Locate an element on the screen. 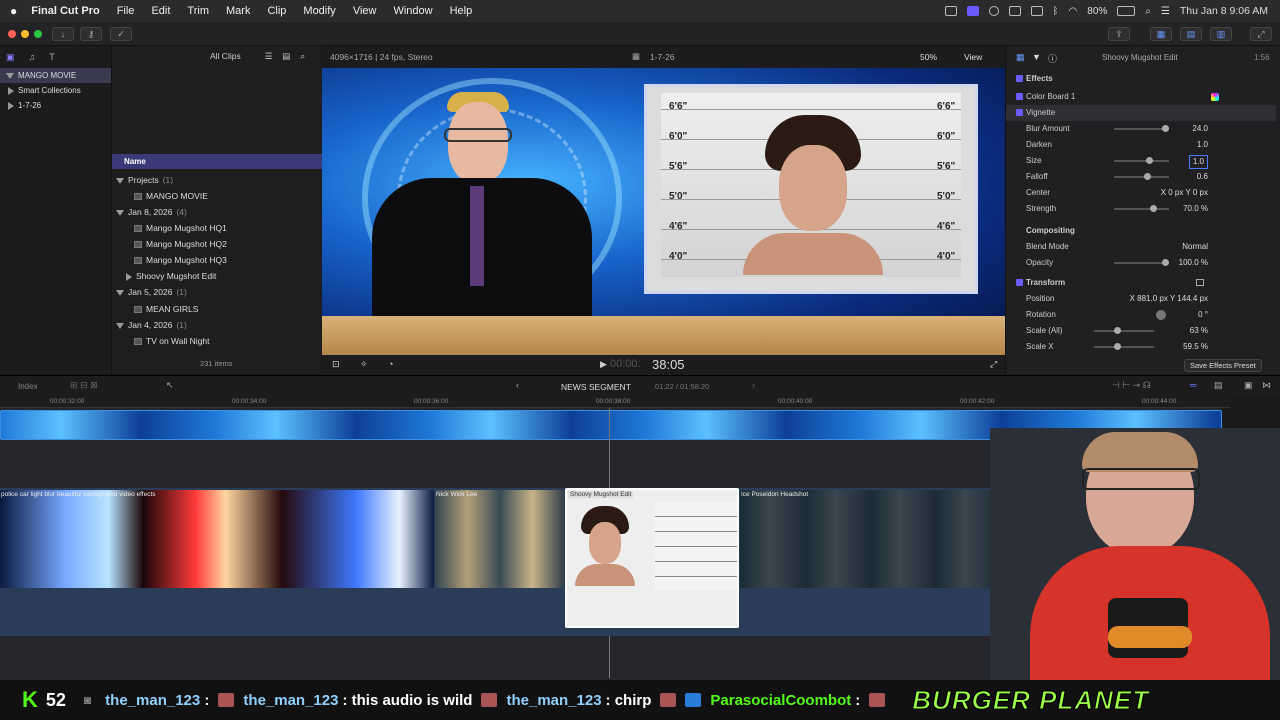 The height and width of the screenshot is (720, 1280). vignette-row: Vignette is located at coordinates (1141, 113).